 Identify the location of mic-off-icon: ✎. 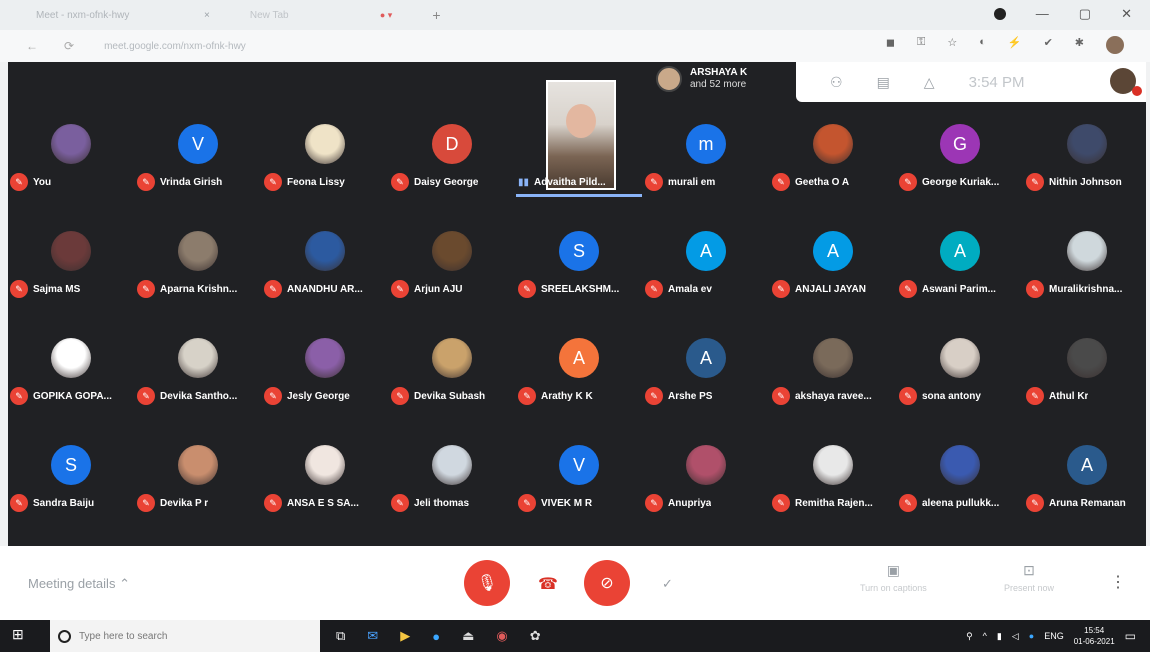
(908, 396).